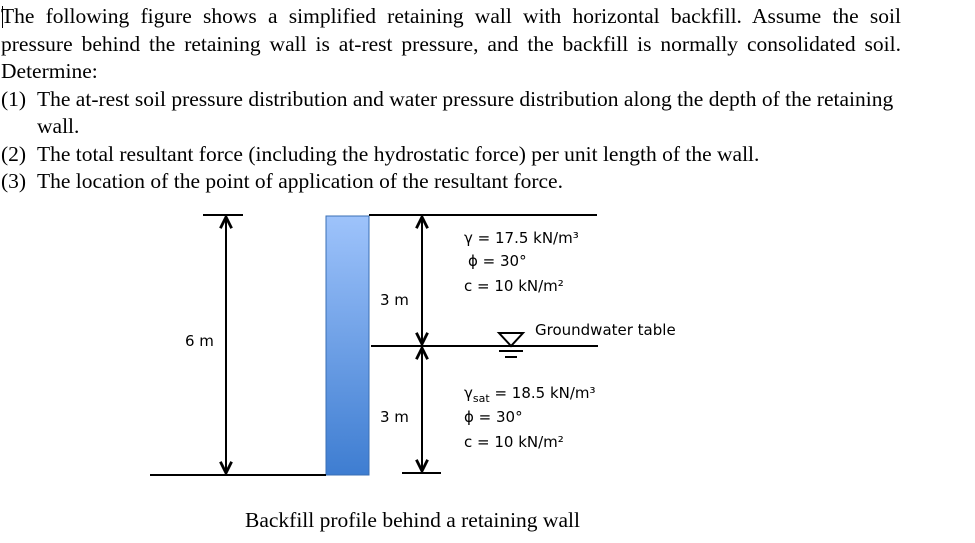 The image size is (975, 543). Describe the element at coordinates (493, 417) in the screenshot. I see `lower-friction-angle: ϕ = 30°` at that location.